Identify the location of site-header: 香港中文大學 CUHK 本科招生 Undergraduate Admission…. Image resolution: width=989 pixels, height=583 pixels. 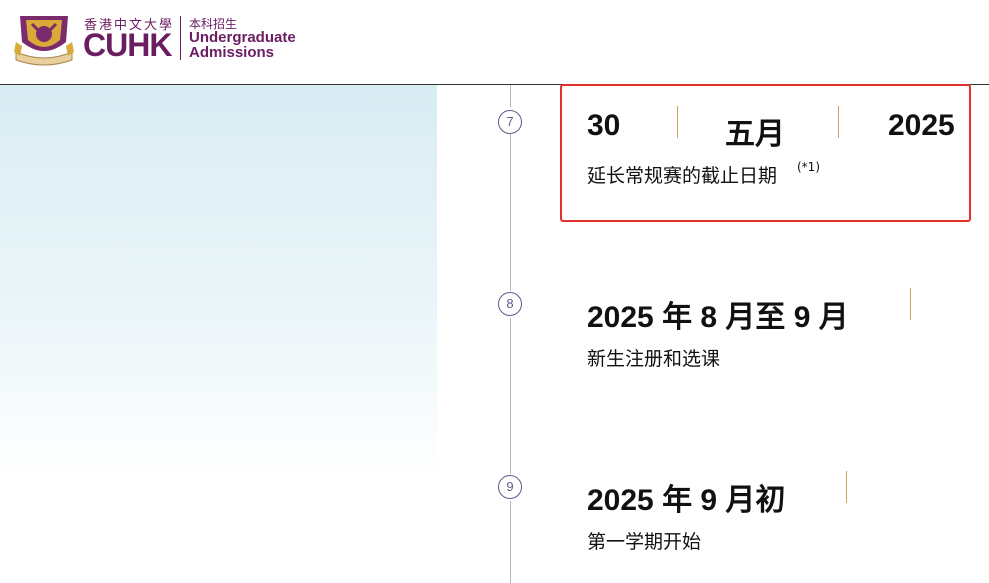
(494, 42).